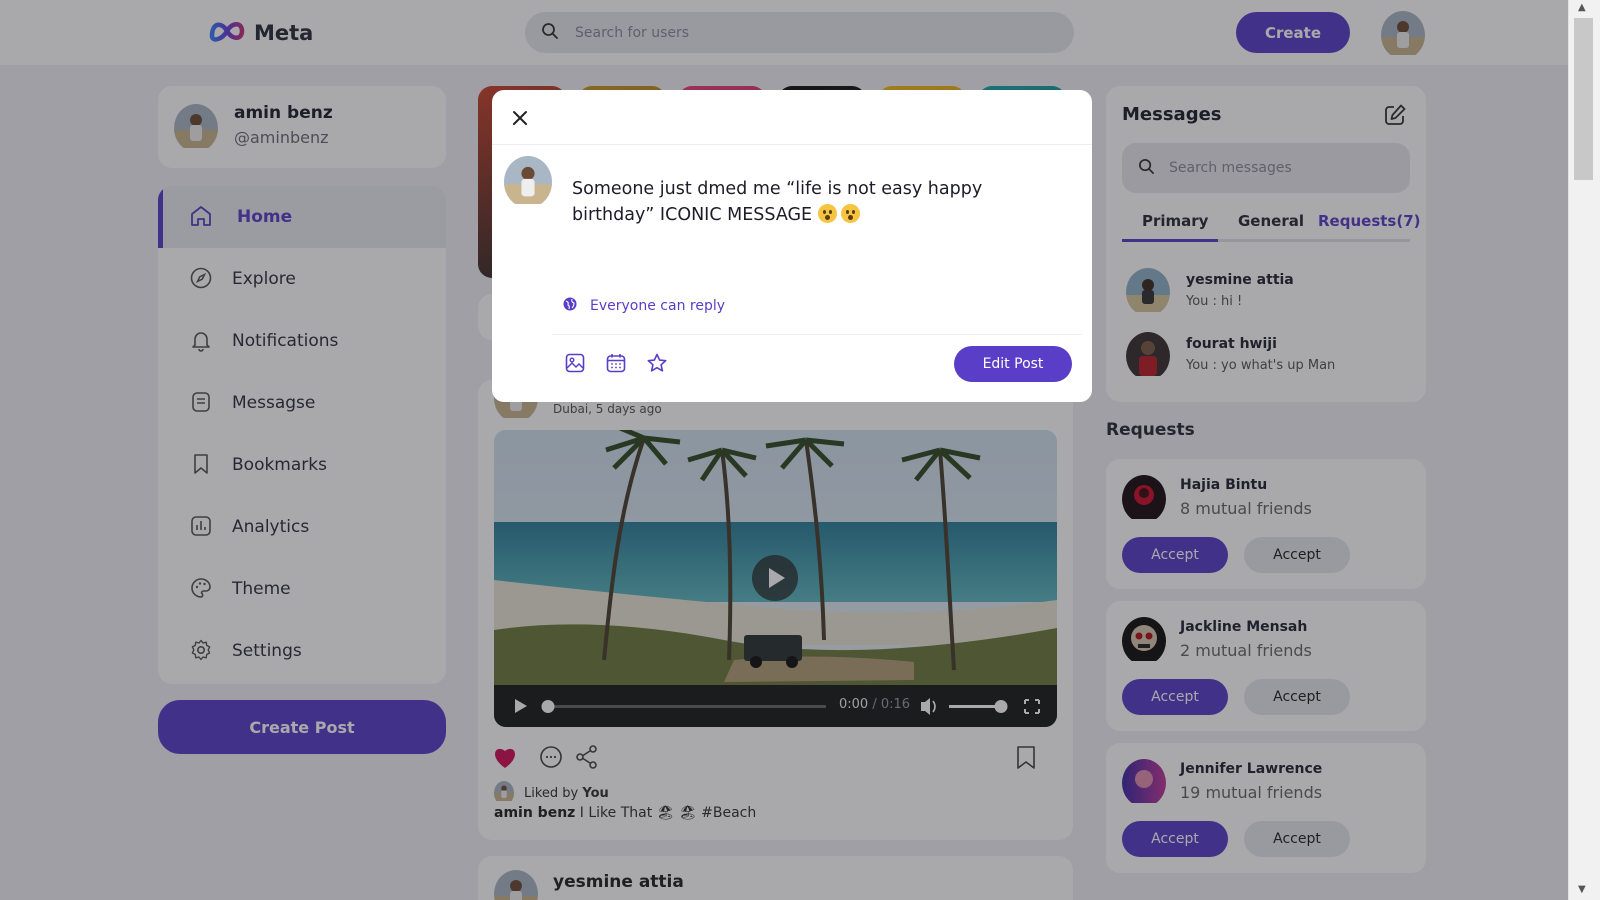  I want to click on close-icon, so click(520, 118).